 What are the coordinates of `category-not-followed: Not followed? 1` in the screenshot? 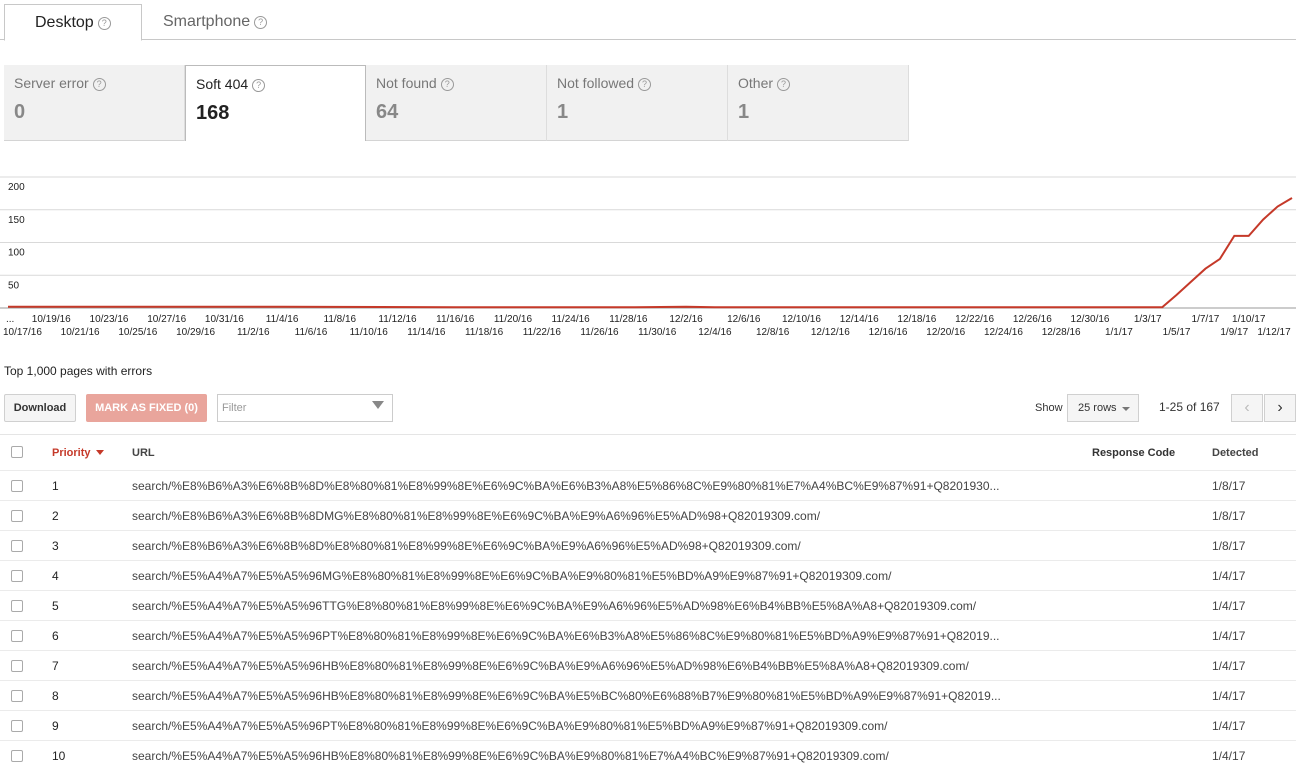 It's located at (637, 103).